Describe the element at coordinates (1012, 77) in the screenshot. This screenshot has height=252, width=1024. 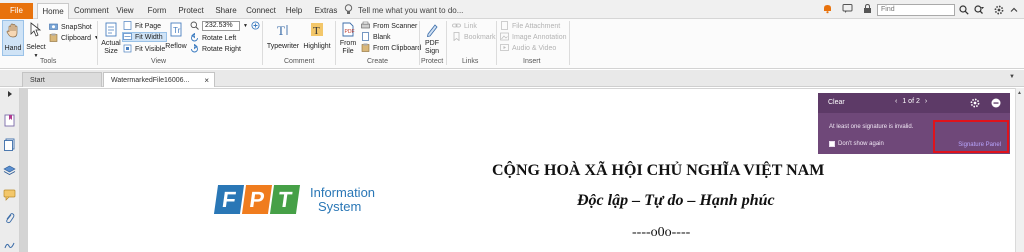
I see `tab-list-dropdown-icon: ▼` at that location.